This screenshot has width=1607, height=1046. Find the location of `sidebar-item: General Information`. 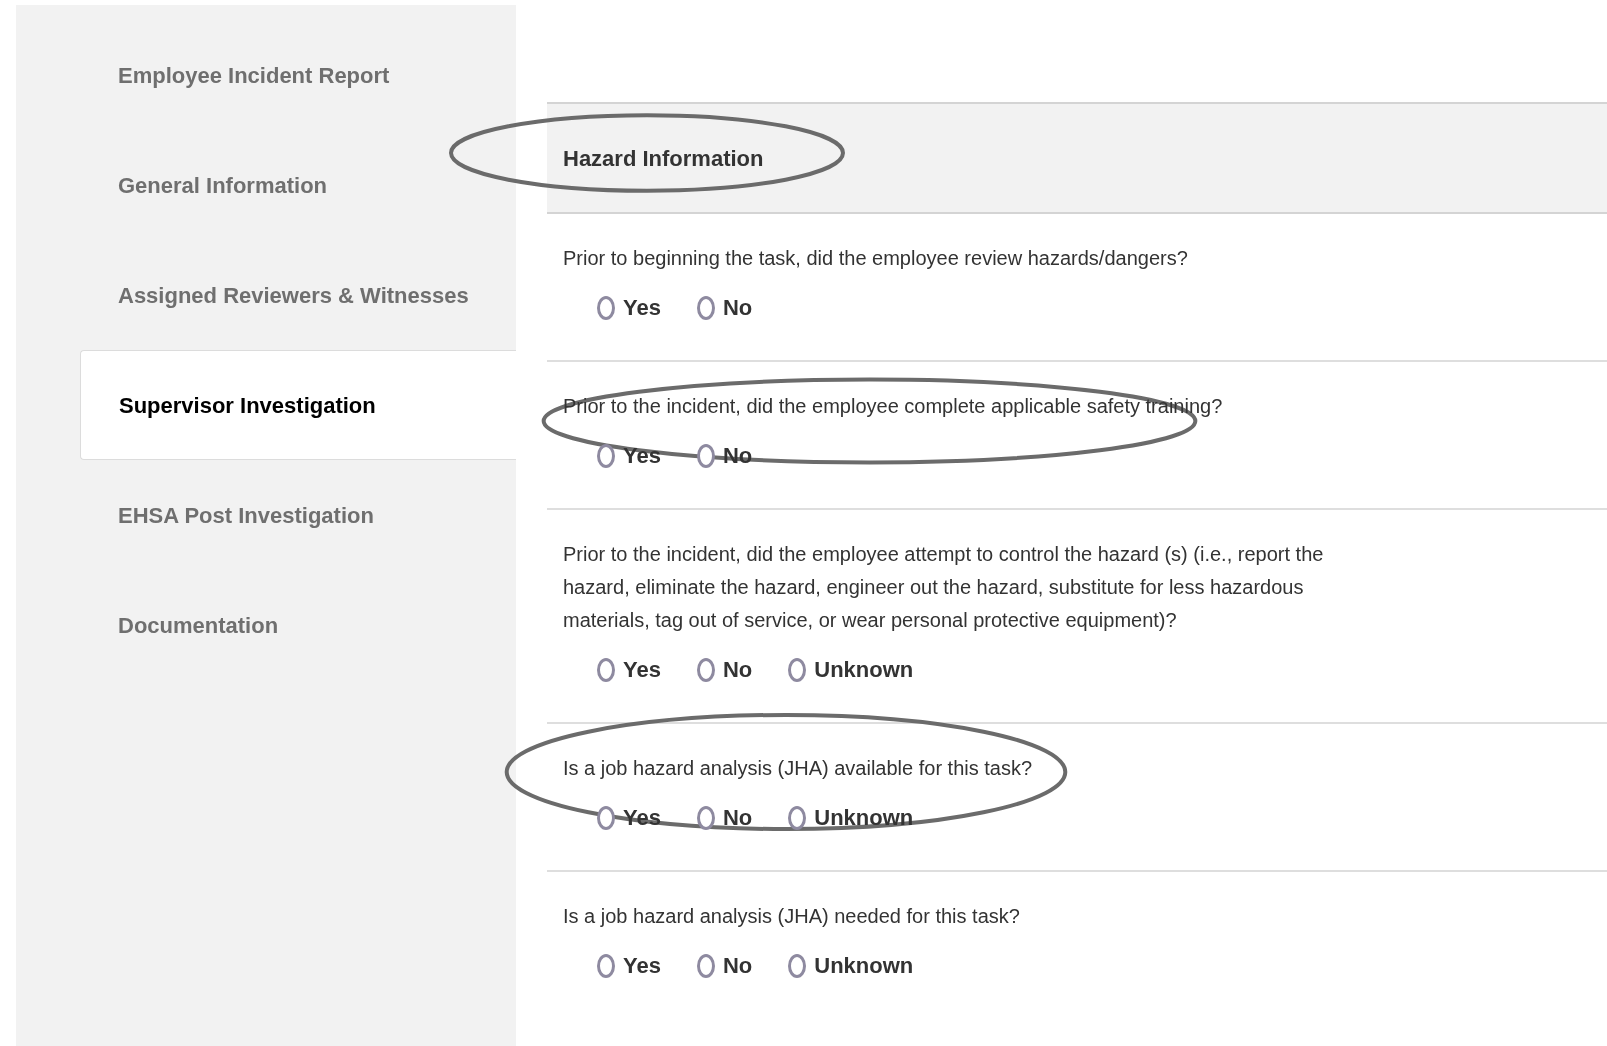

sidebar-item: General Information is located at coordinates (298, 185).